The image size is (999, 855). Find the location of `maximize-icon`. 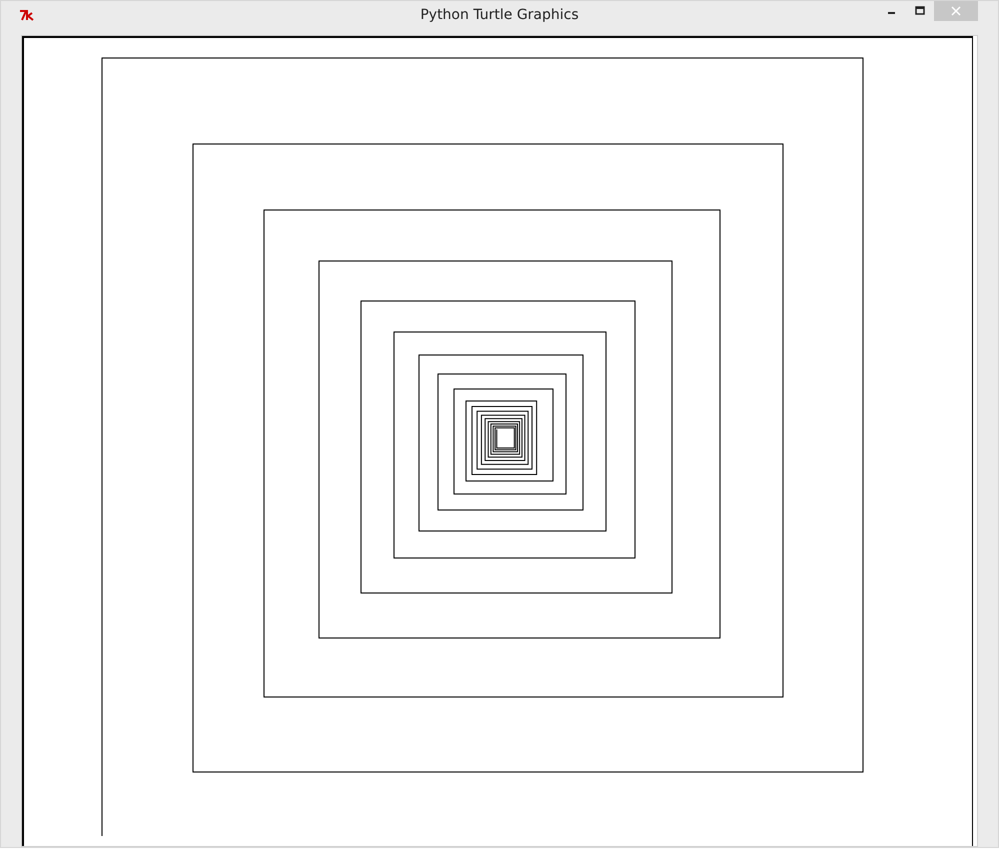

maximize-icon is located at coordinates (920, 11).